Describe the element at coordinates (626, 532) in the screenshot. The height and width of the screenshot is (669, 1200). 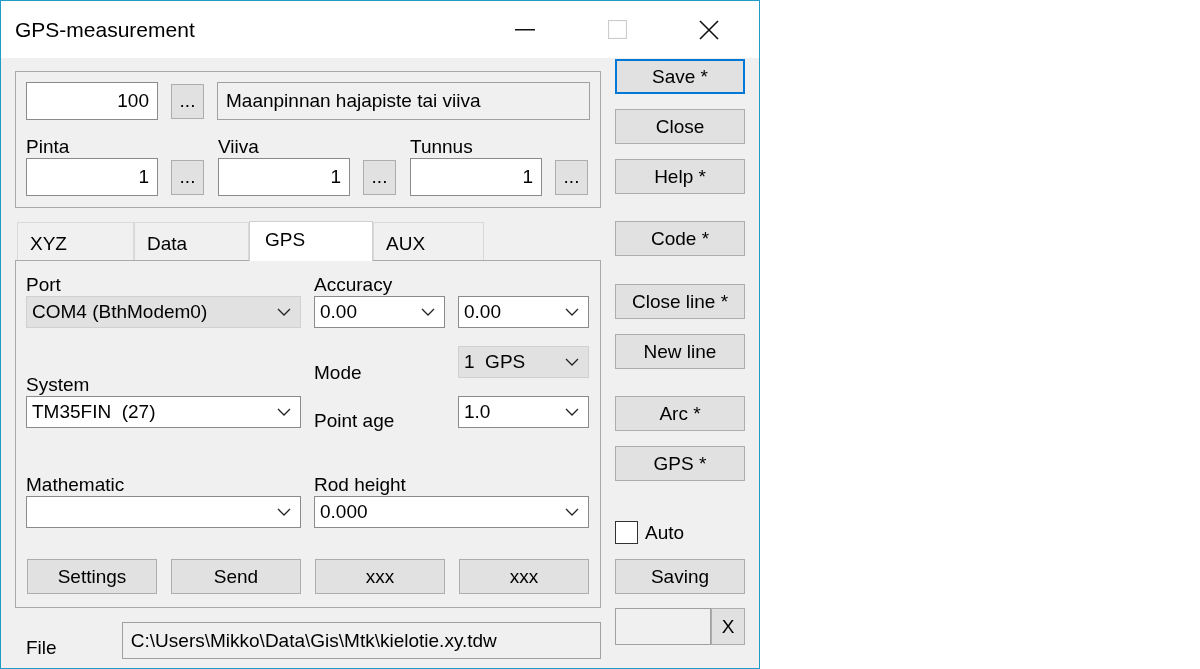
I see `checkbox` at that location.